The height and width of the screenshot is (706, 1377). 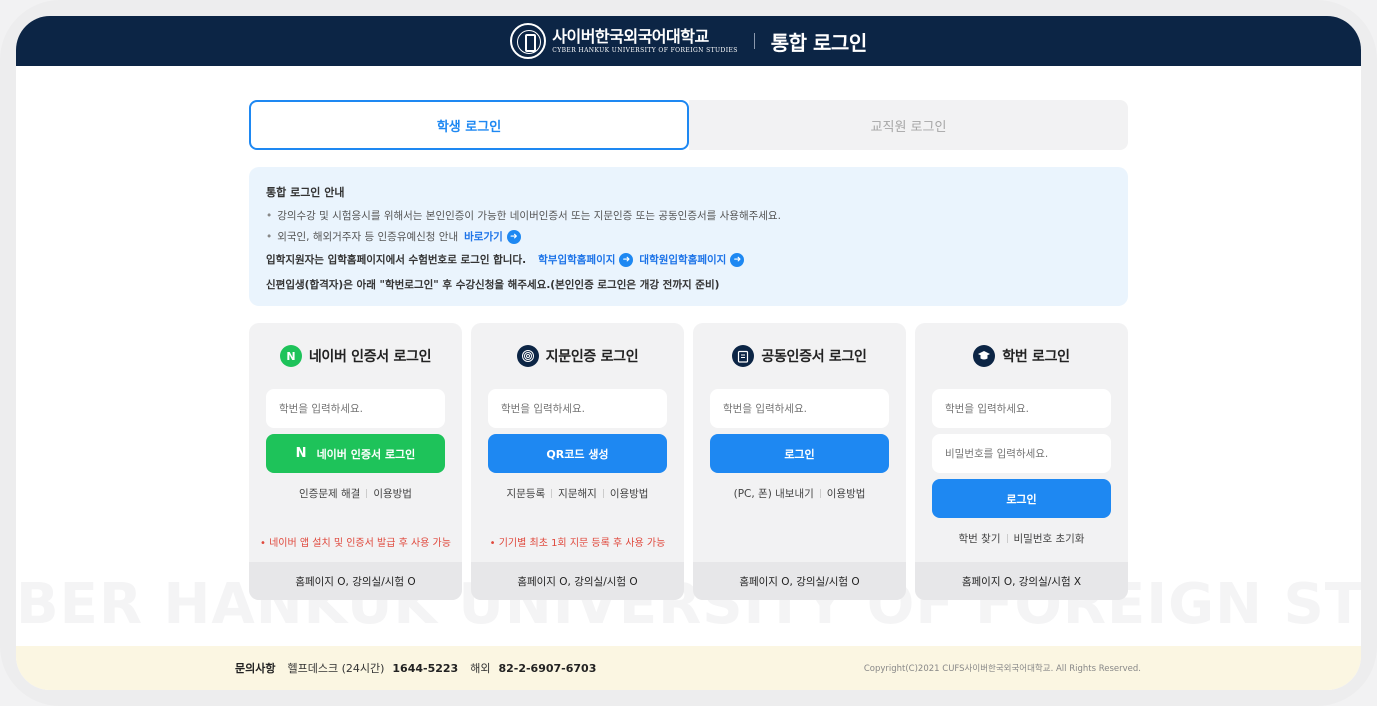 I want to click on login-tabs: 학생 로그인 교직원 로그인, so click(x=688, y=125).